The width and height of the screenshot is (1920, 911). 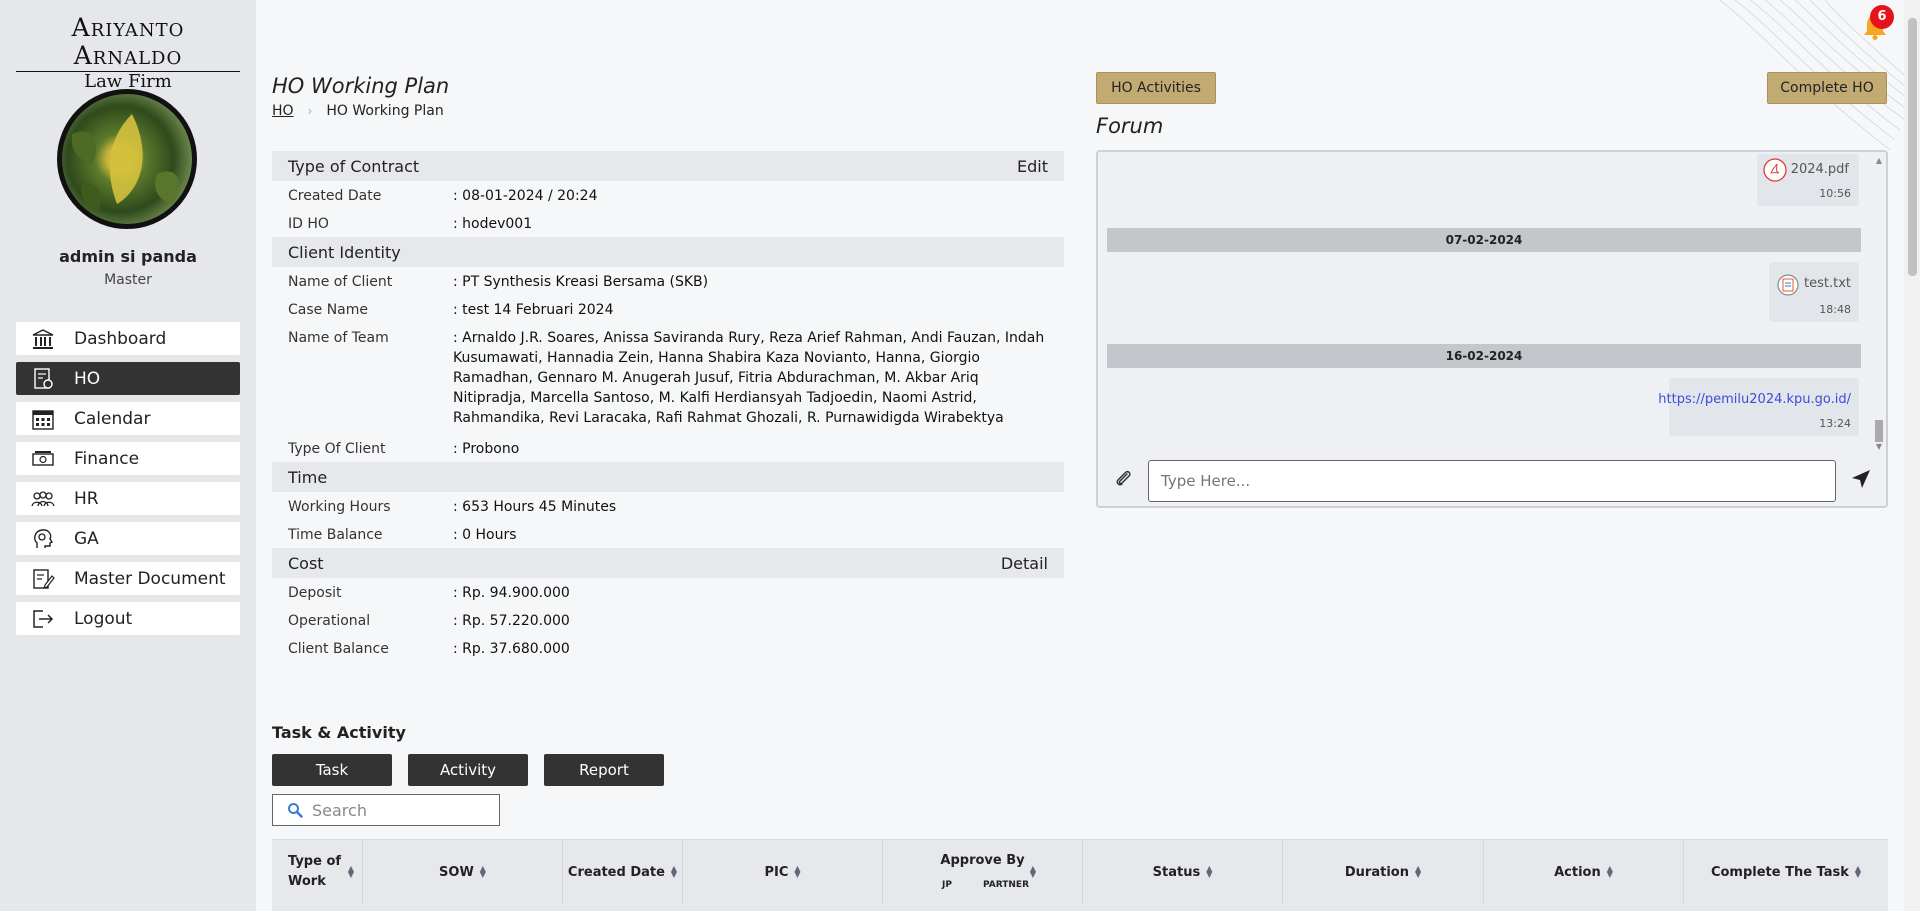 What do you see at coordinates (668, 563) in the screenshot?
I see `section-cost-header: Cost Detail` at bounding box center [668, 563].